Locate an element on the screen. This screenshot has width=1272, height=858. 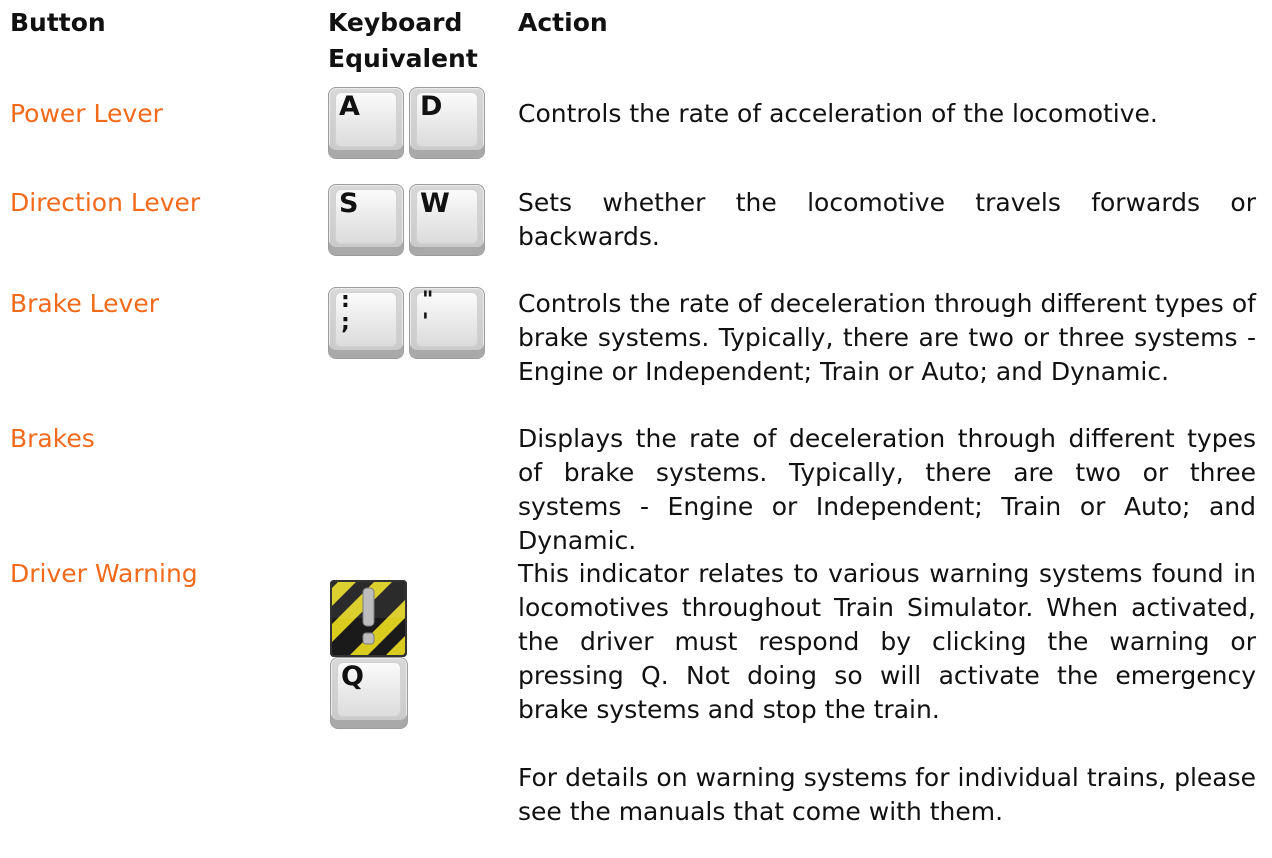
key-a: A is located at coordinates (366, 123).